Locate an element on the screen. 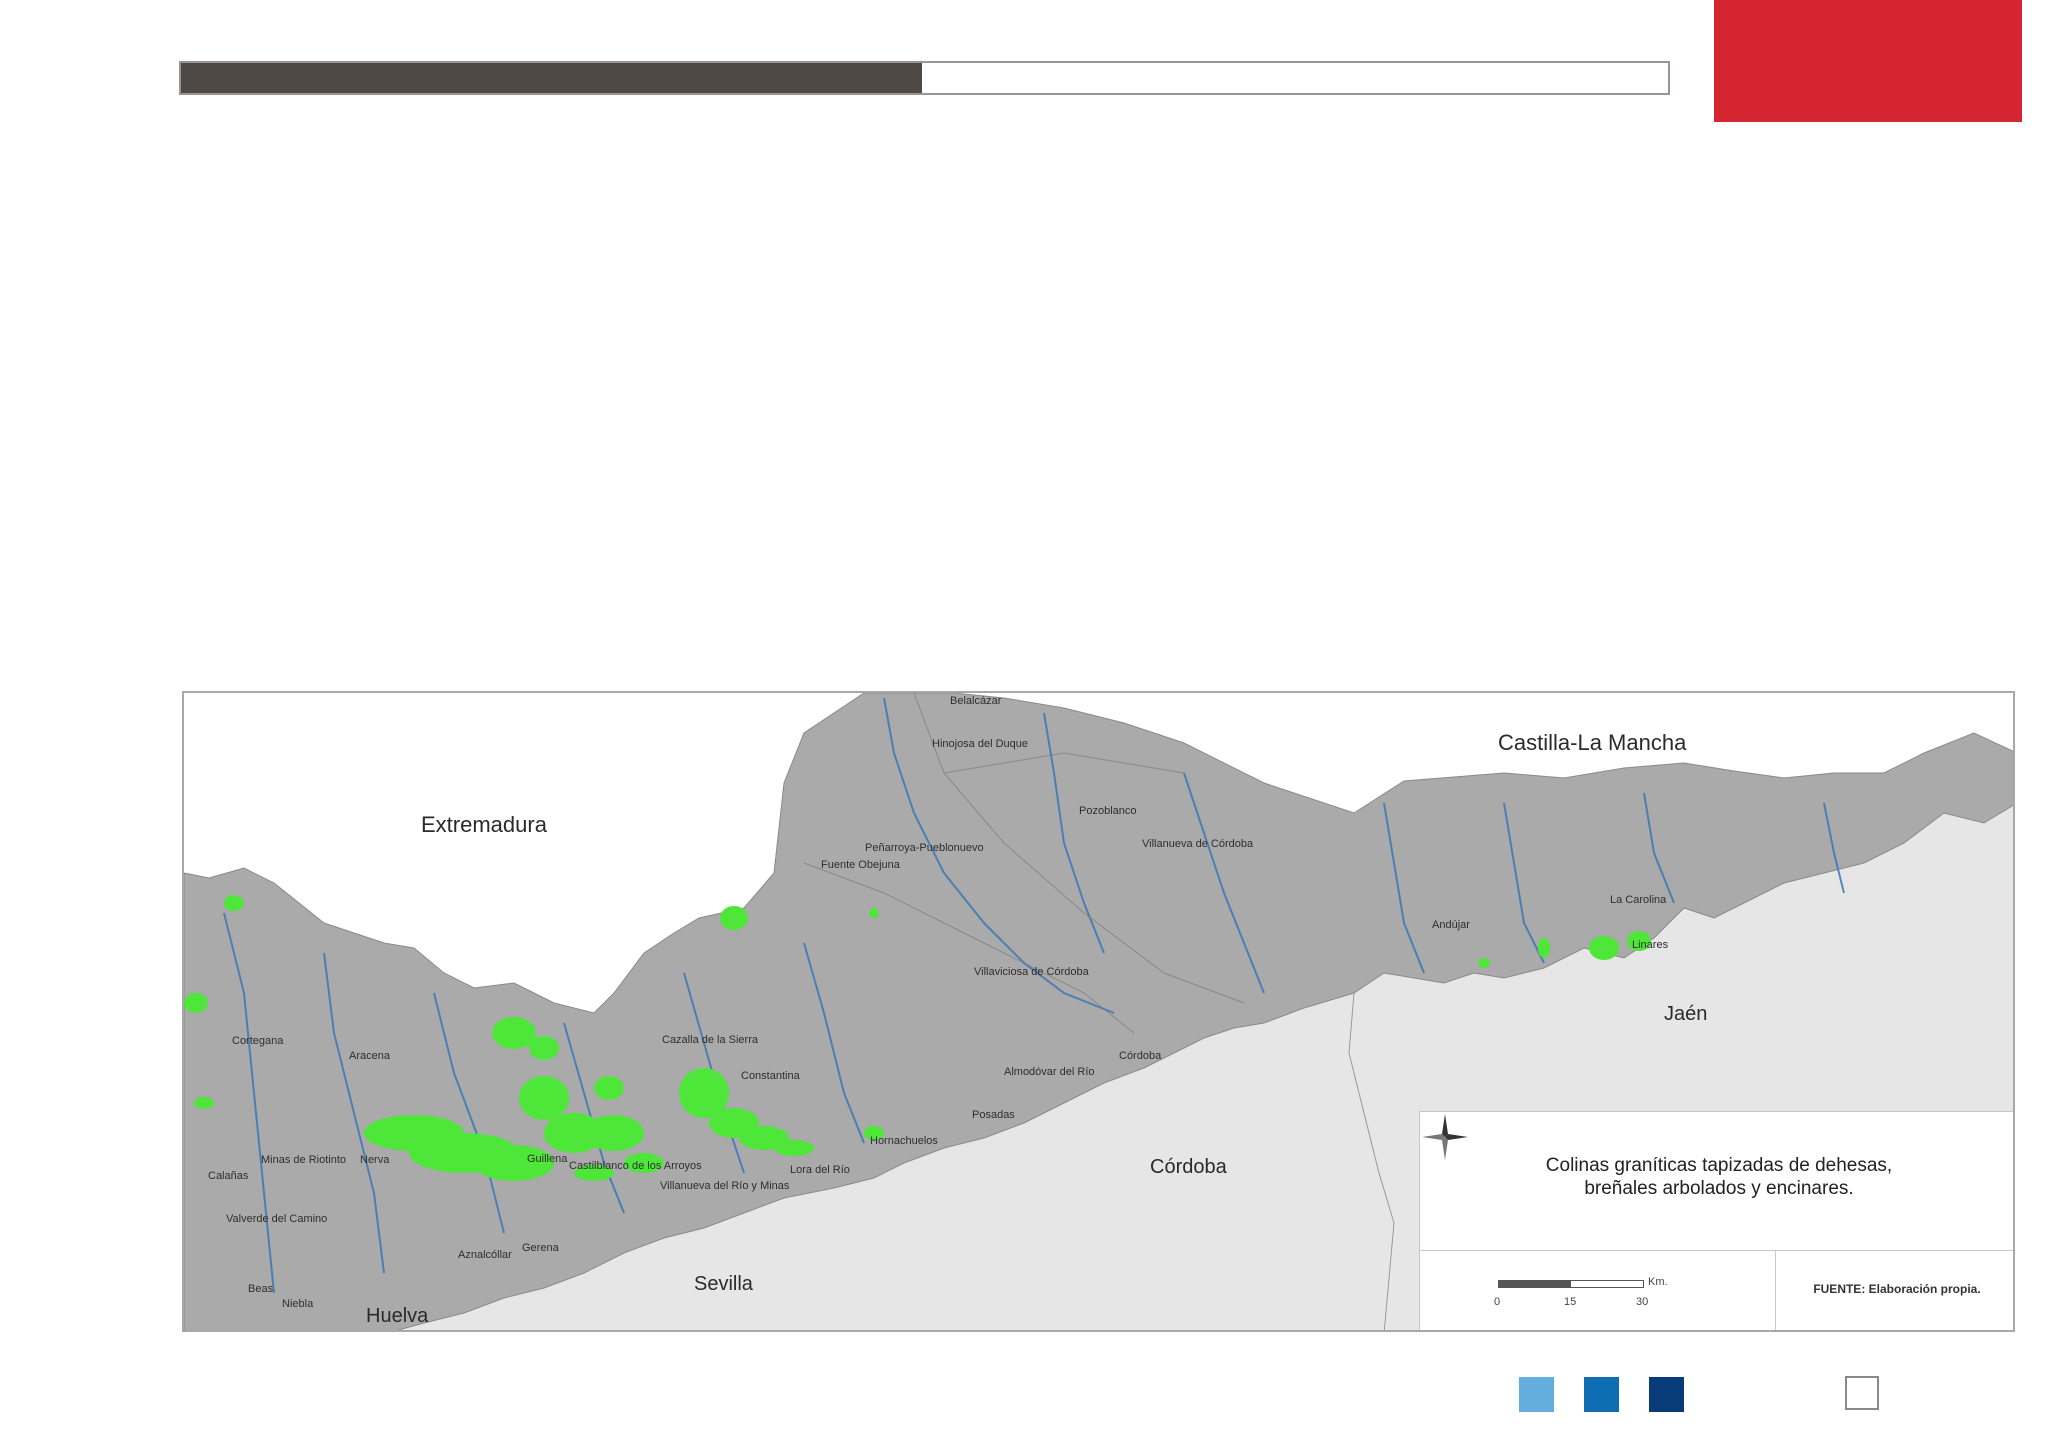 The height and width of the screenshot is (1454, 2060). progress-fill is located at coordinates (551, 78).